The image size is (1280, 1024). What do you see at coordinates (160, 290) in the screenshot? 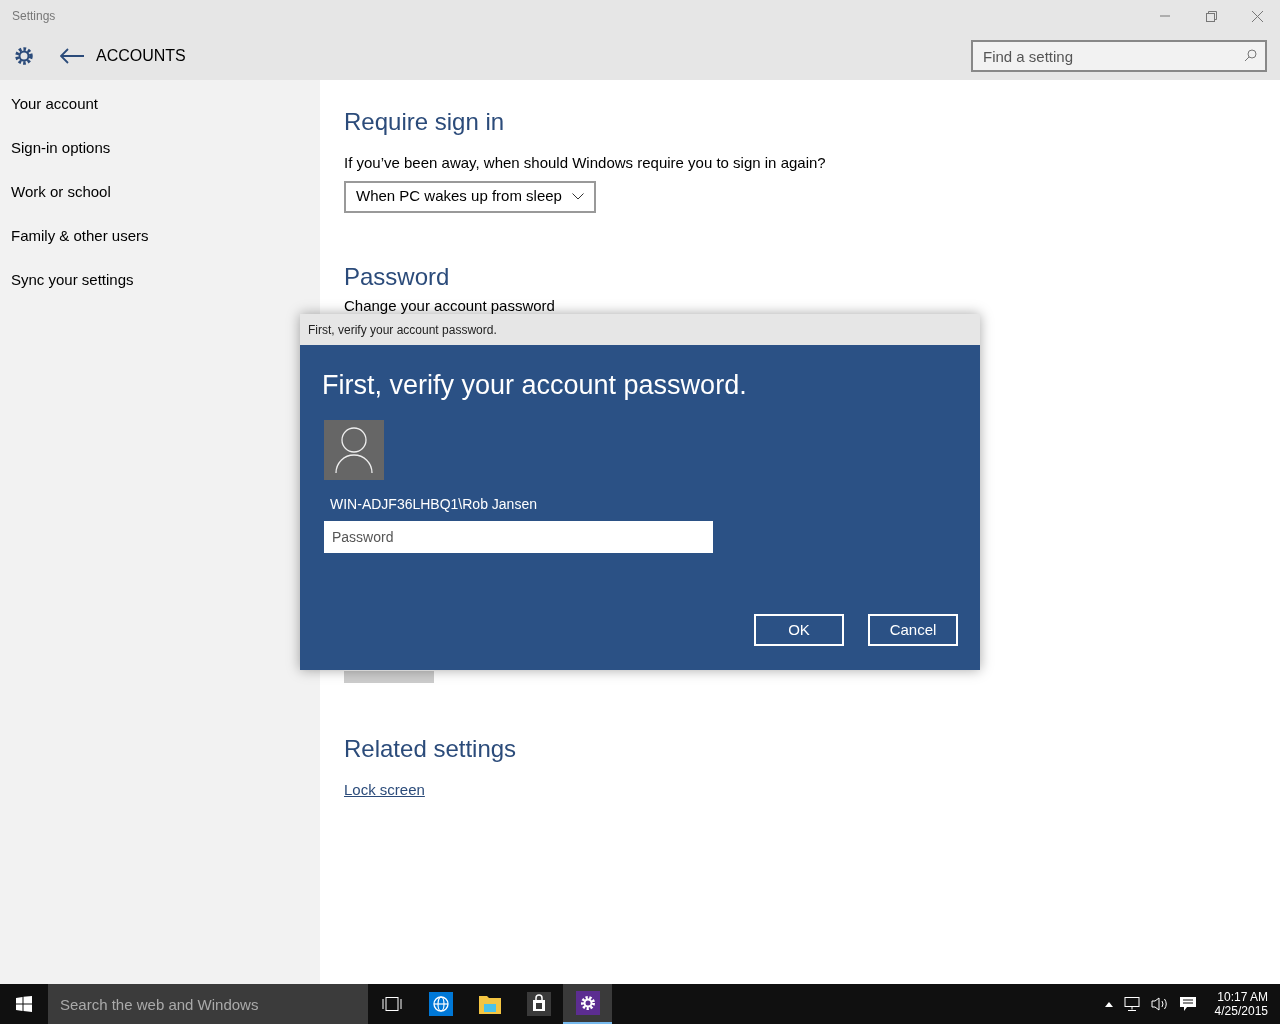
I see `sidebar-item: Sync your settings` at bounding box center [160, 290].